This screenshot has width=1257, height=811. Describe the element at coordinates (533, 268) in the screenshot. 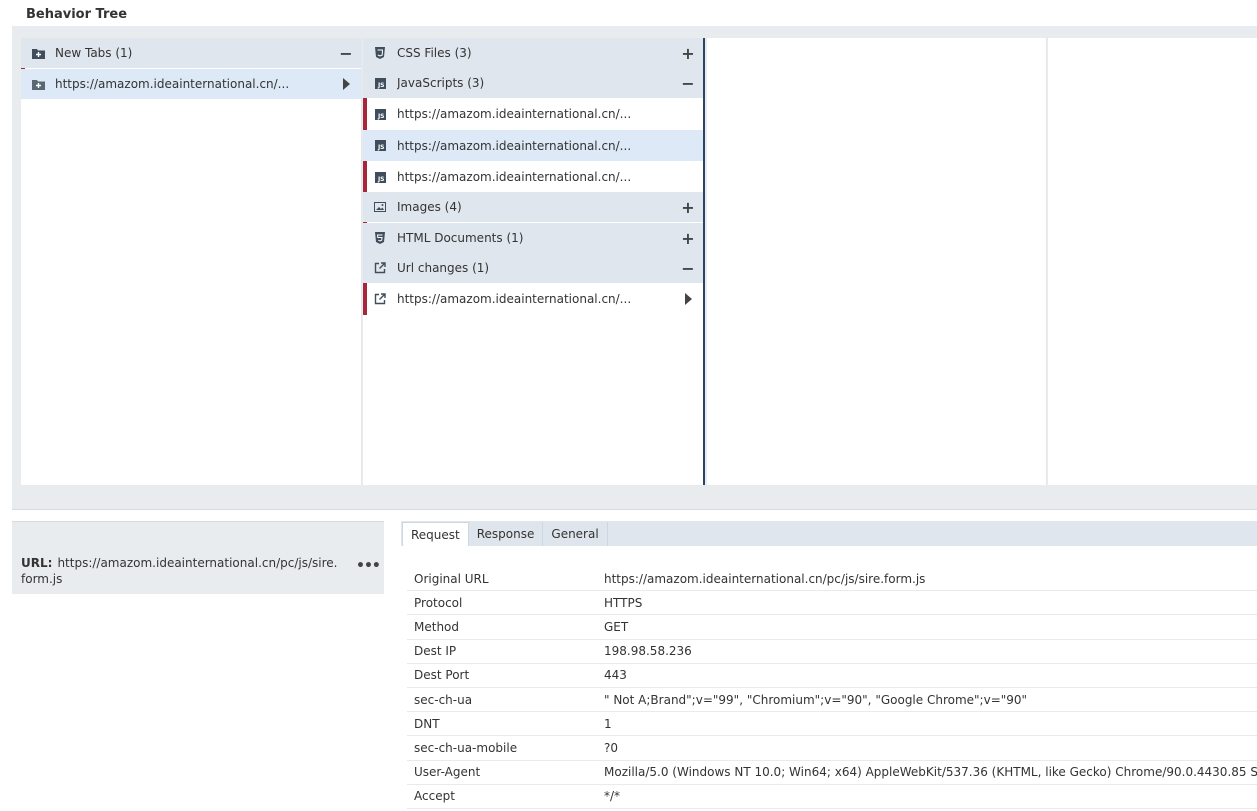

I see `tree-group-url-changes: Url changes (1) −` at that location.